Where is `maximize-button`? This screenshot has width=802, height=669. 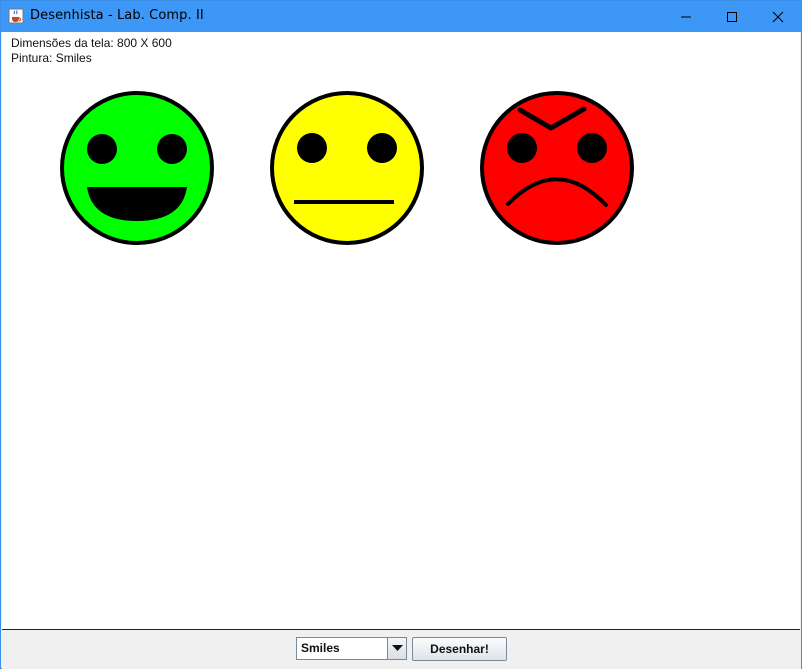 maximize-button is located at coordinates (732, 16).